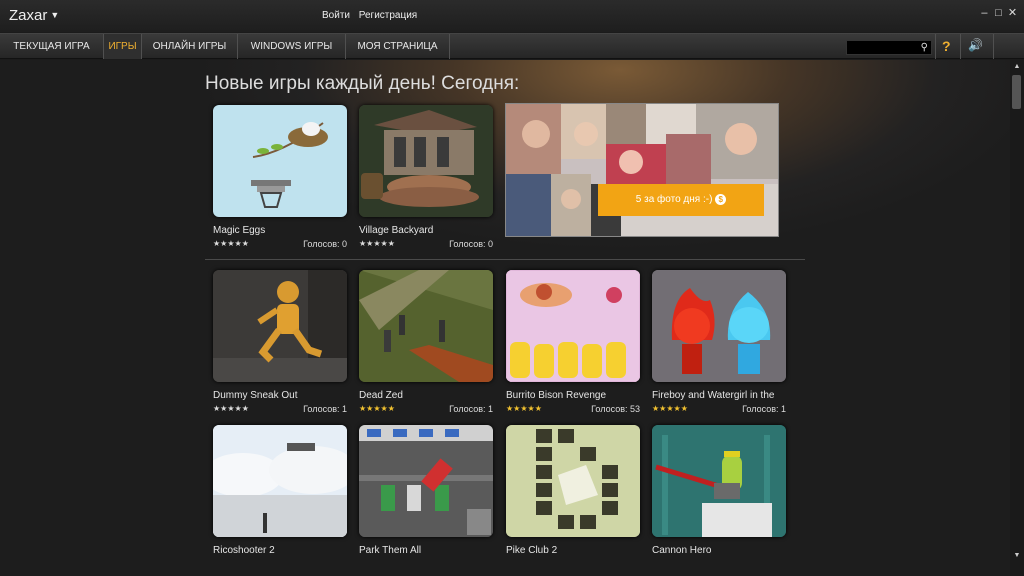 This screenshot has height=576, width=1024. What do you see at coordinates (289, 165) in the screenshot?
I see `magic-eggs-artwork` at bounding box center [289, 165].